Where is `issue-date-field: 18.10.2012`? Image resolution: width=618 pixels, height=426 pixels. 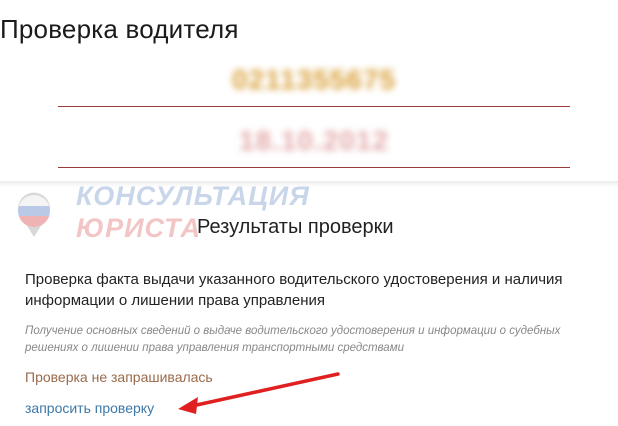 issue-date-field: 18.10.2012 is located at coordinates (314, 146).